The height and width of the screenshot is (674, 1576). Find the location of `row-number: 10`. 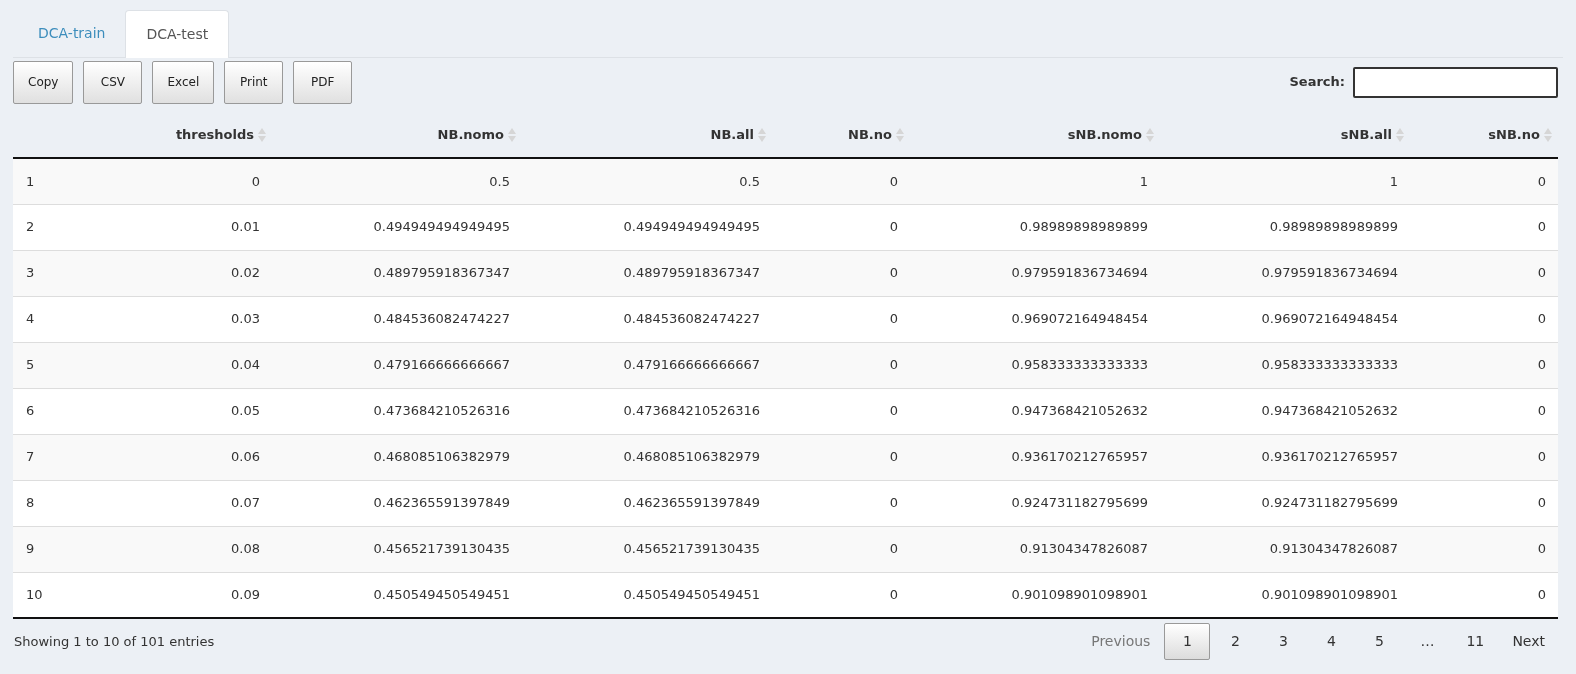

row-number: 10 is located at coordinates (34, 594).